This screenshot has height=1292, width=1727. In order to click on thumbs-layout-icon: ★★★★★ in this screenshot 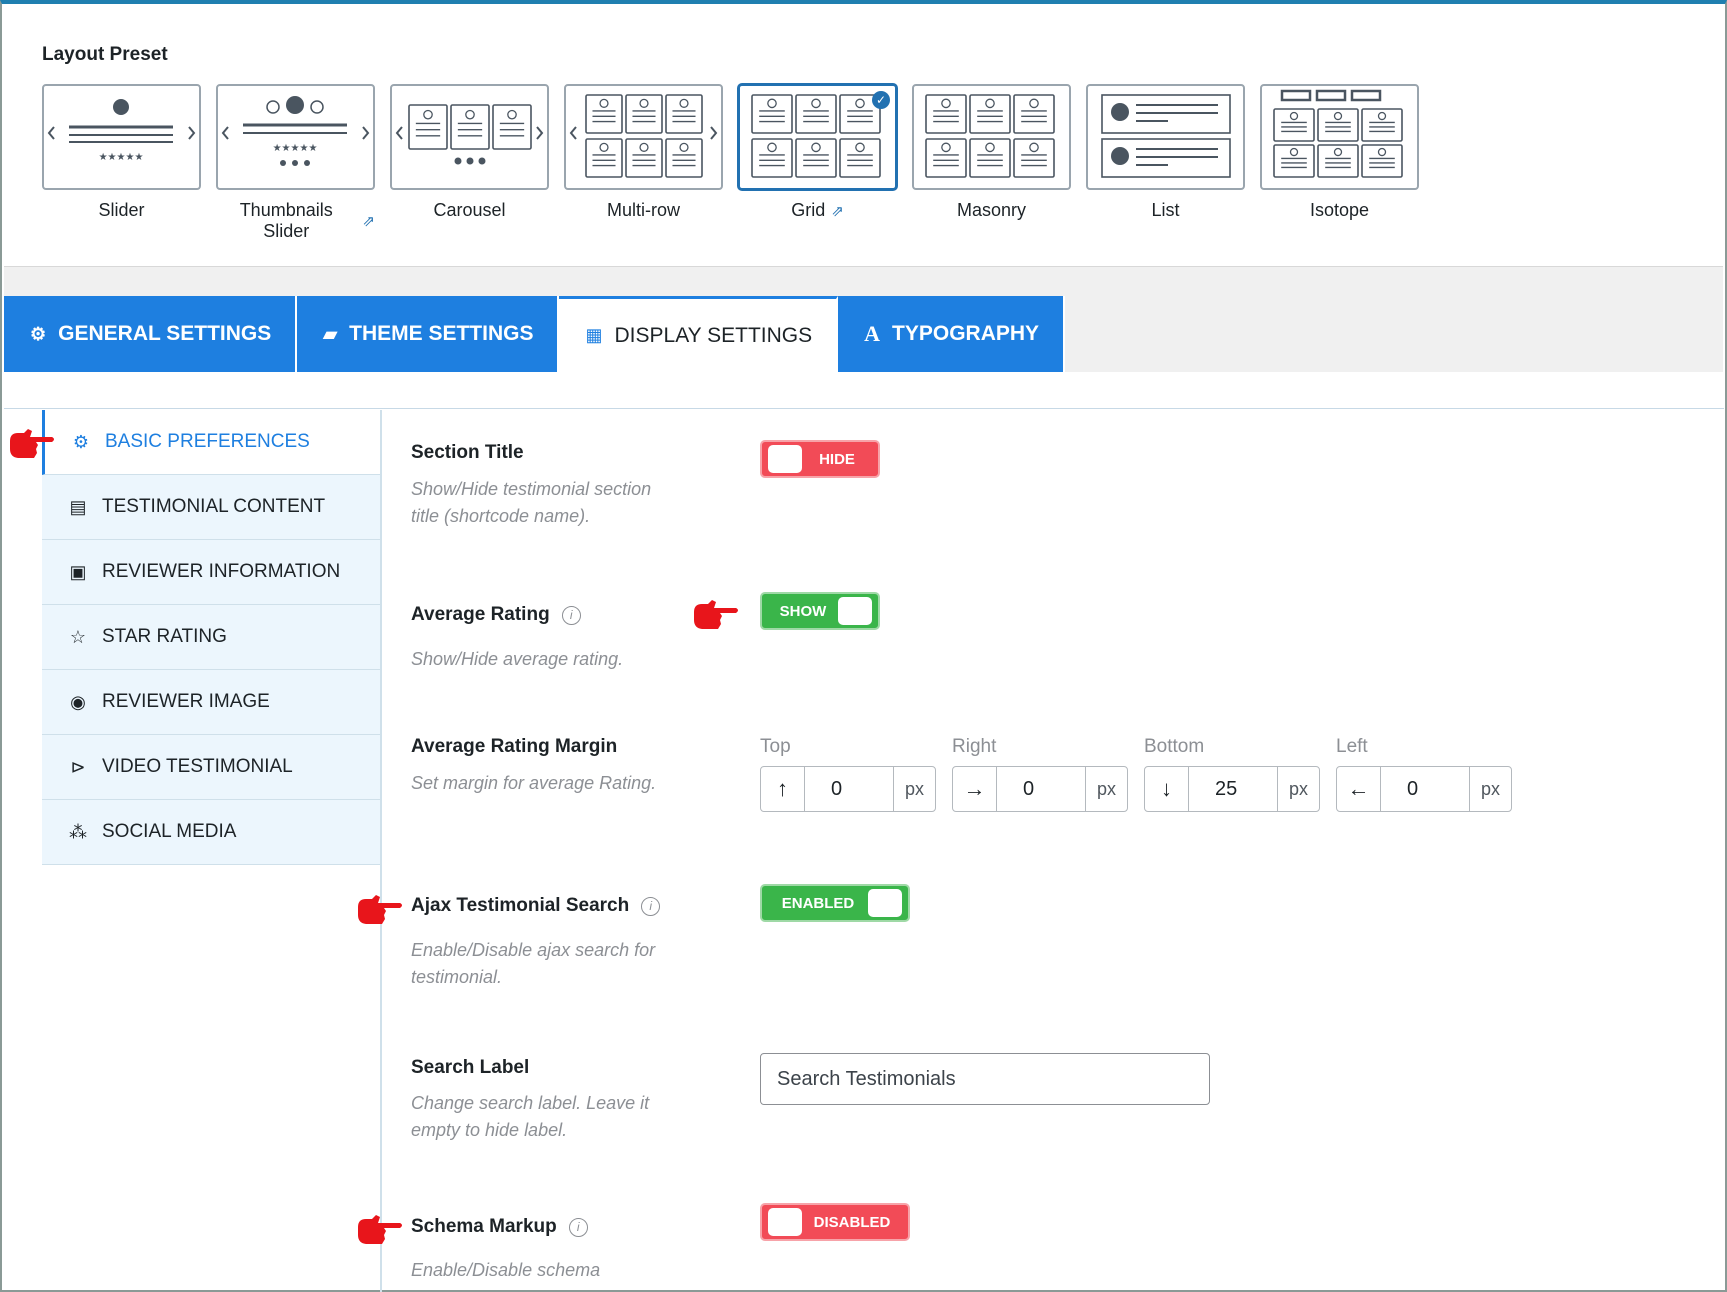, I will do `click(295, 137)`.